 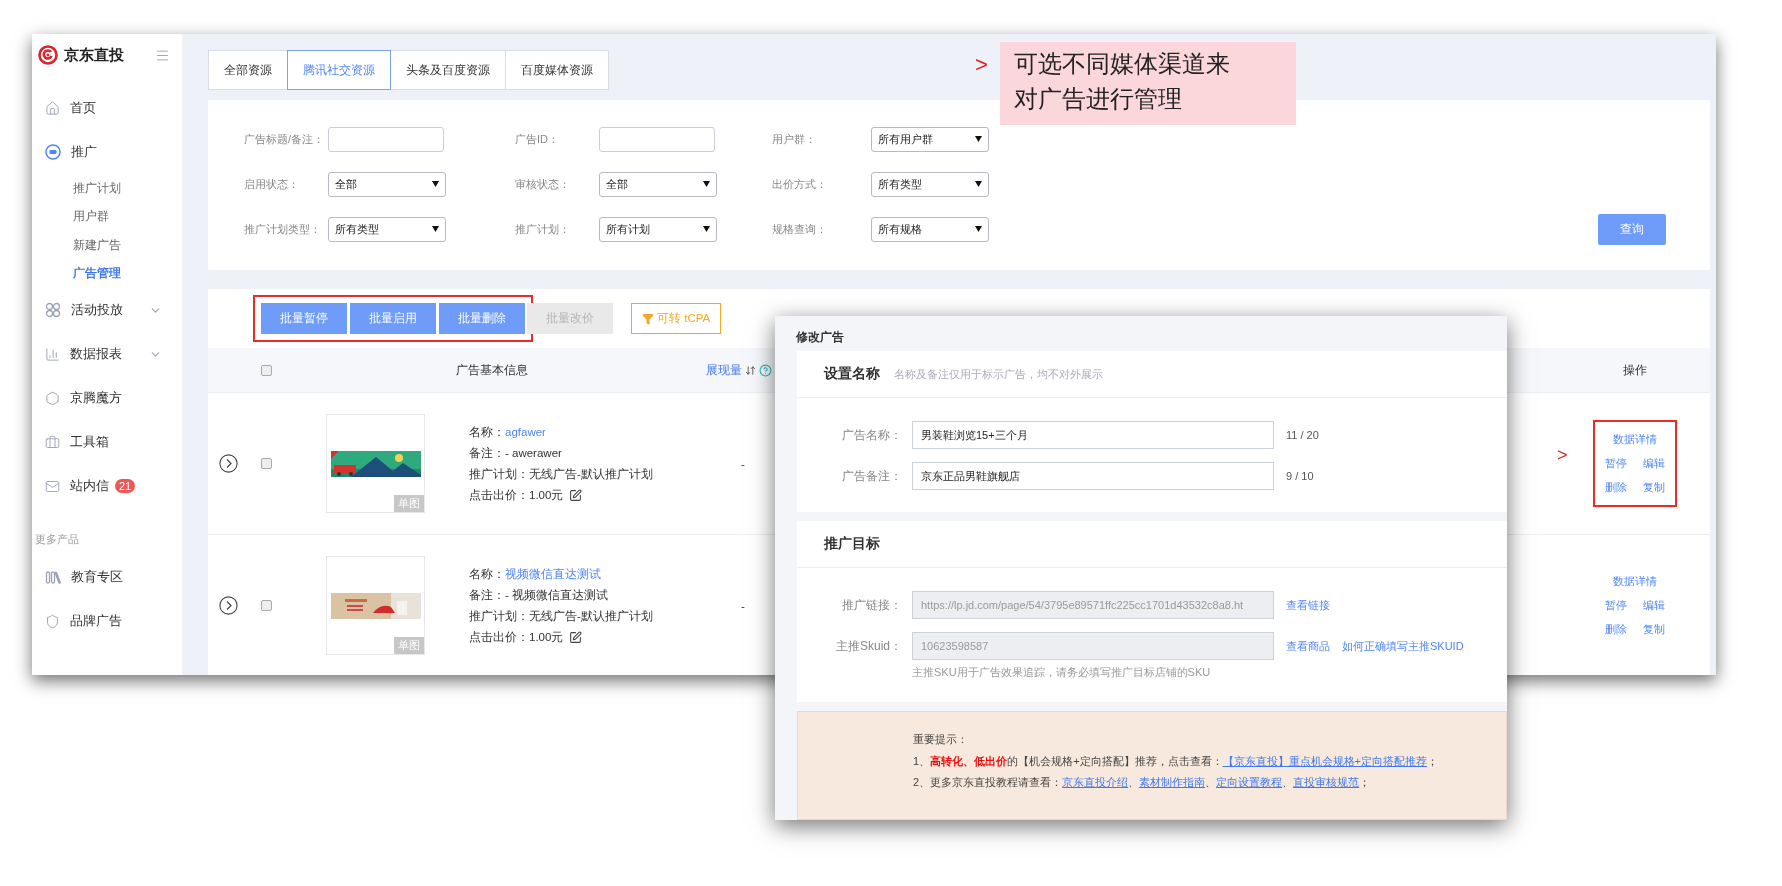 What do you see at coordinates (1061, 672) in the screenshot?
I see `field-help: 主推SKU用于广告效果追踪，请务必填写推广目标店铺的SKU` at bounding box center [1061, 672].